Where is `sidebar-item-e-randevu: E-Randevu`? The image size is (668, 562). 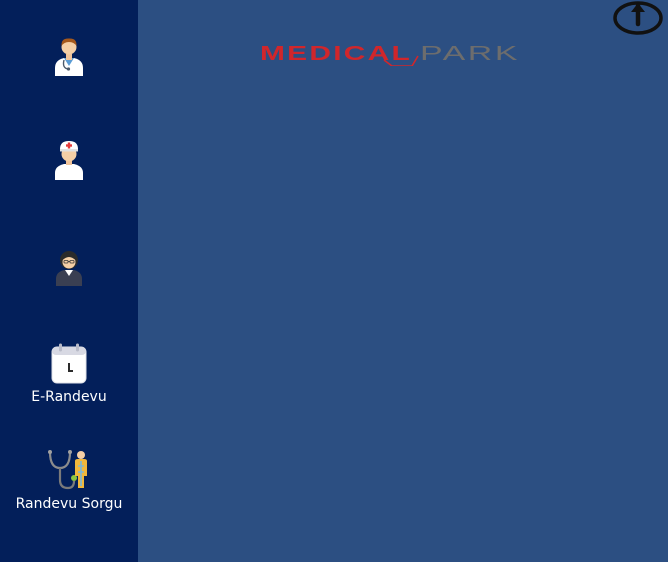
sidebar-item-e-randevu: E-Randevu is located at coordinates (69, 374).